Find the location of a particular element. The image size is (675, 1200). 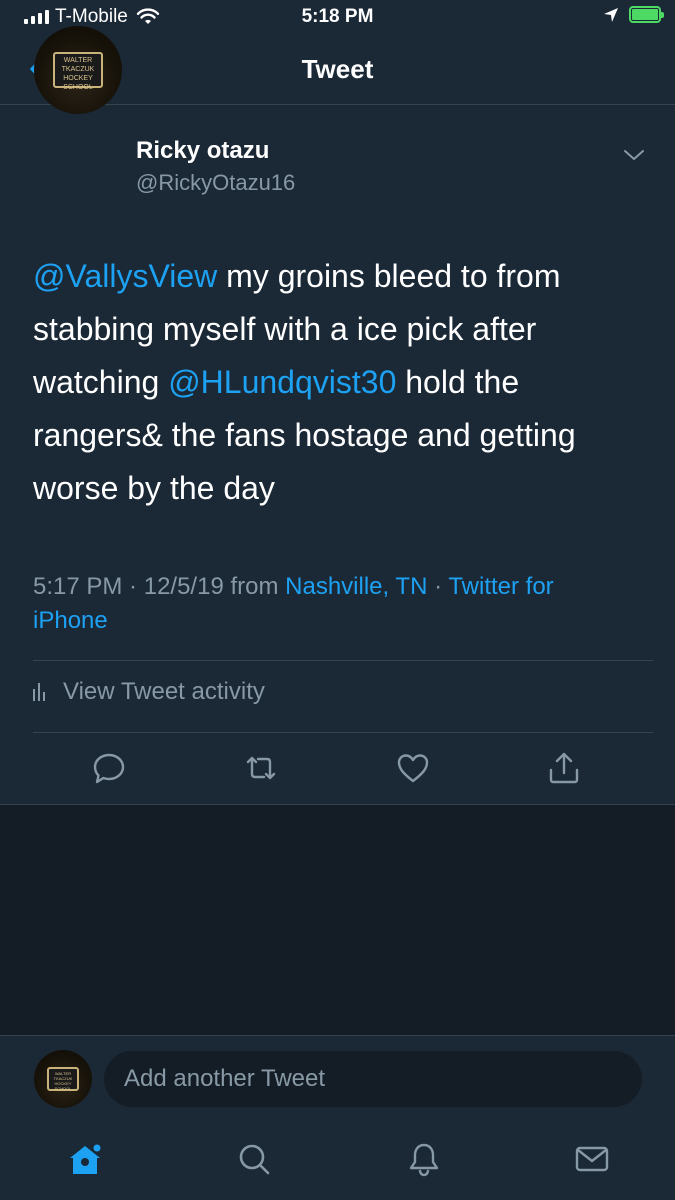

status-right is located at coordinates (633, 14).